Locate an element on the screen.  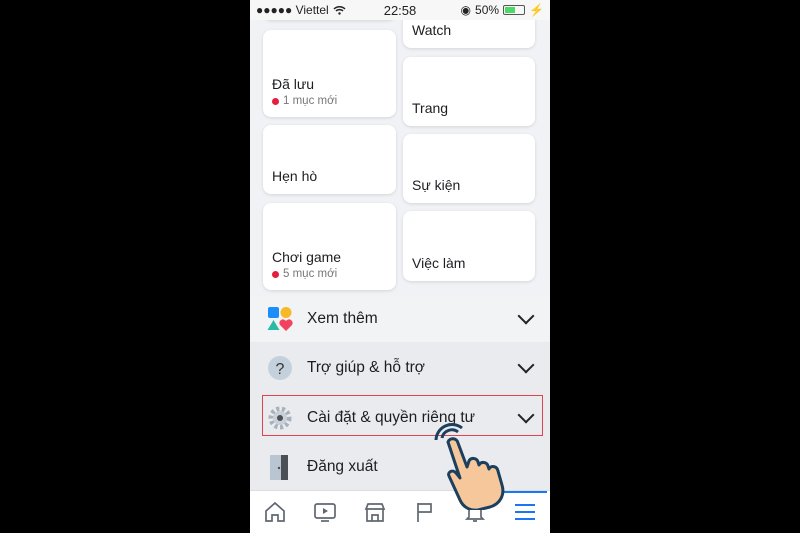
badge-text: 5 mục mới is located at coordinates (310, 274).